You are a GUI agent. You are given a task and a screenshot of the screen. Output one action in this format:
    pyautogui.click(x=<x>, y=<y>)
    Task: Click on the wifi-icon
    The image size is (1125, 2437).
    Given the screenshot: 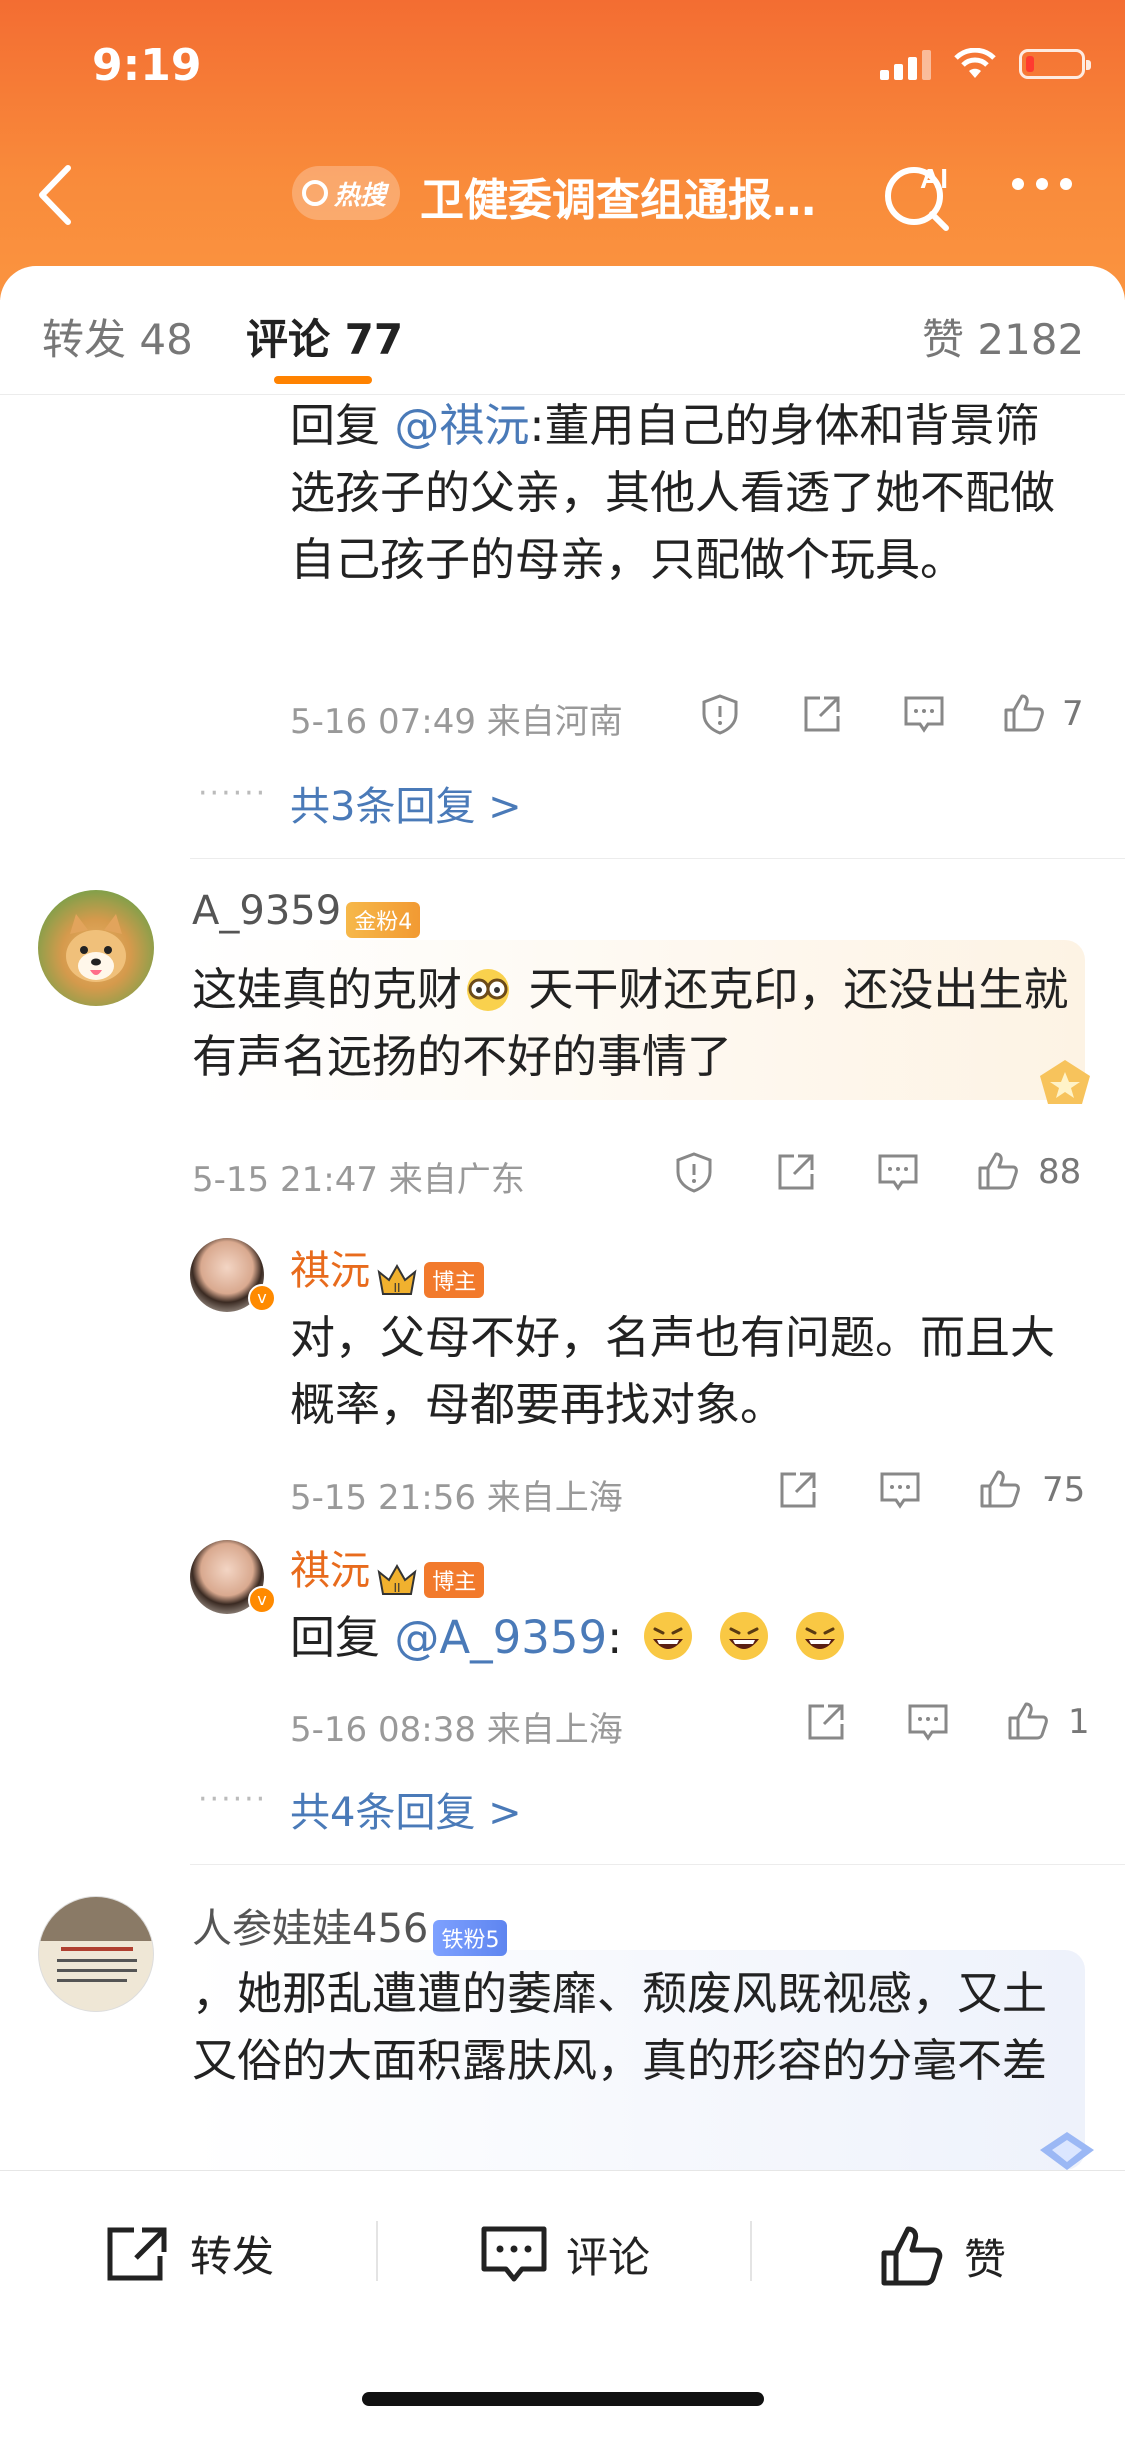 What is the action you would take?
    pyautogui.click(x=975, y=63)
    